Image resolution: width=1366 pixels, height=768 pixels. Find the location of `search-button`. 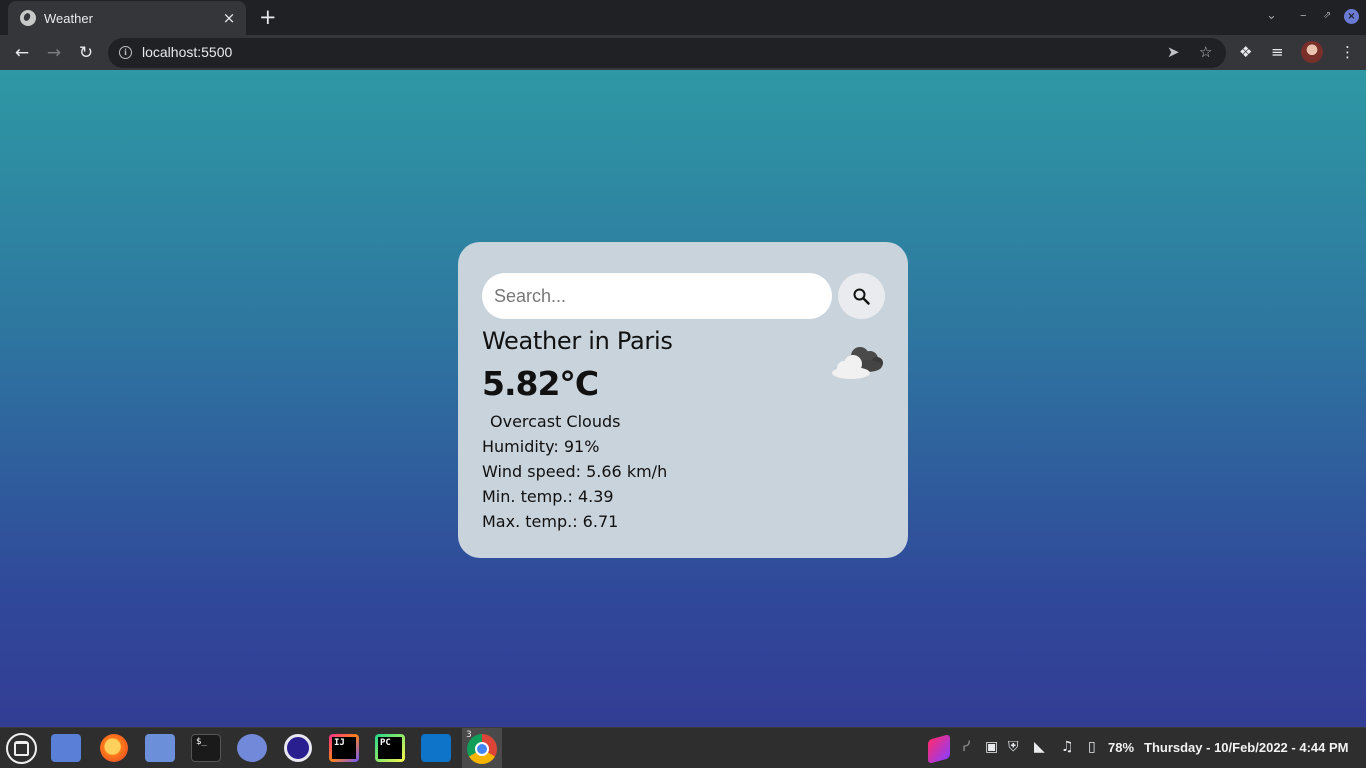

search-button is located at coordinates (861, 296).